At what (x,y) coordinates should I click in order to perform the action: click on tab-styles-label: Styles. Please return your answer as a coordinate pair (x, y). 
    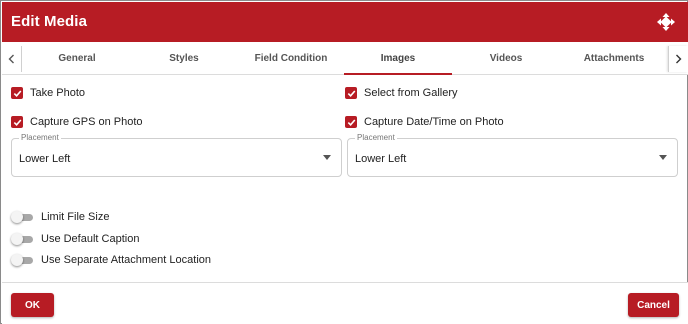
    Looking at the image, I should click on (184, 58).